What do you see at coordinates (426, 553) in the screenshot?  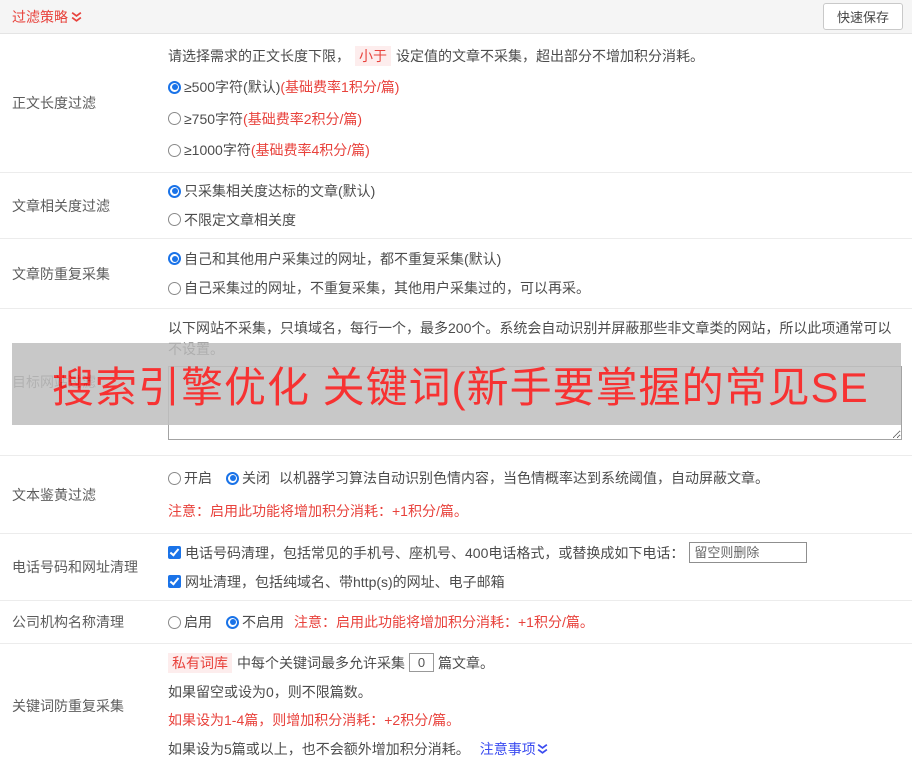 I see `checkbox-phone-cleanup: 电话号码清理，包括常见的手机号、座机号、400电话格式，或替换成如下电话：` at bounding box center [426, 553].